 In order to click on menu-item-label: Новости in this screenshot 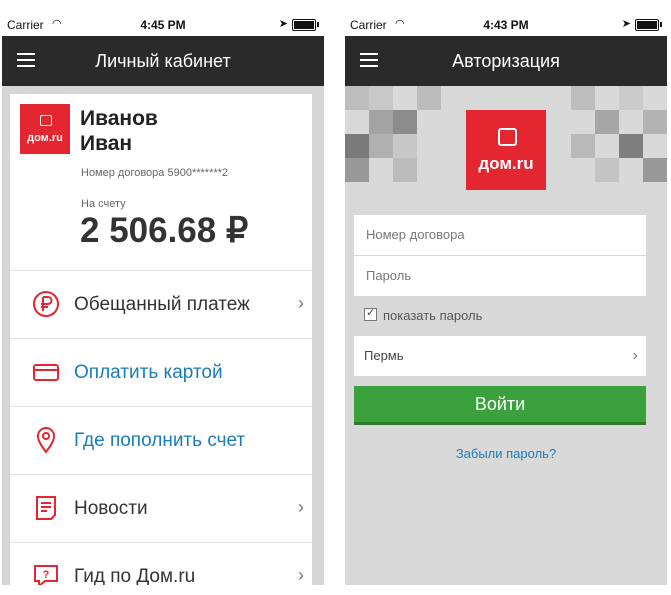, I will do `click(111, 508)`.